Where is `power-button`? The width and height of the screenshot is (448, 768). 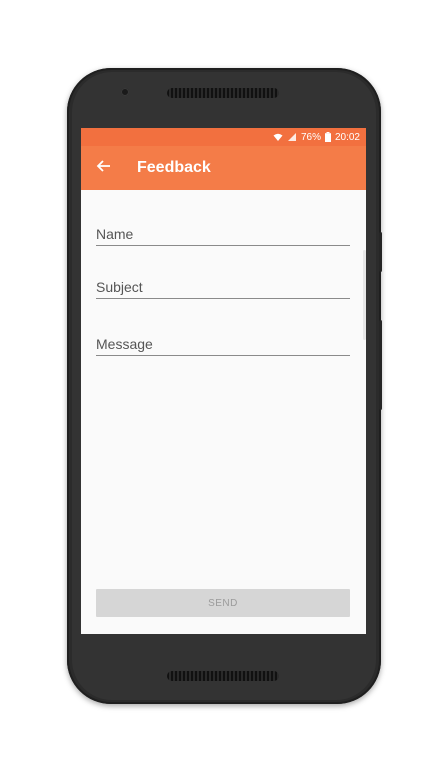
power-button is located at coordinates (380, 365).